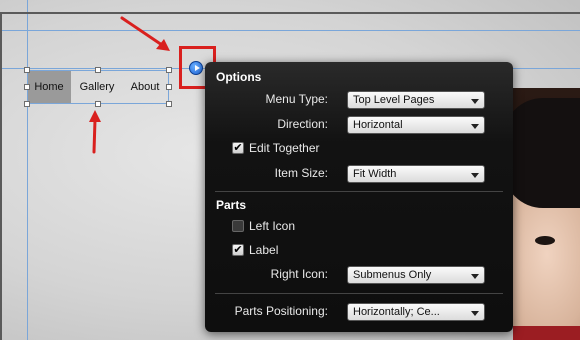 The height and width of the screenshot is (340, 580). What do you see at coordinates (546, 214) in the screenshot?
I see `background-photo` at bounding box center [546, 214].